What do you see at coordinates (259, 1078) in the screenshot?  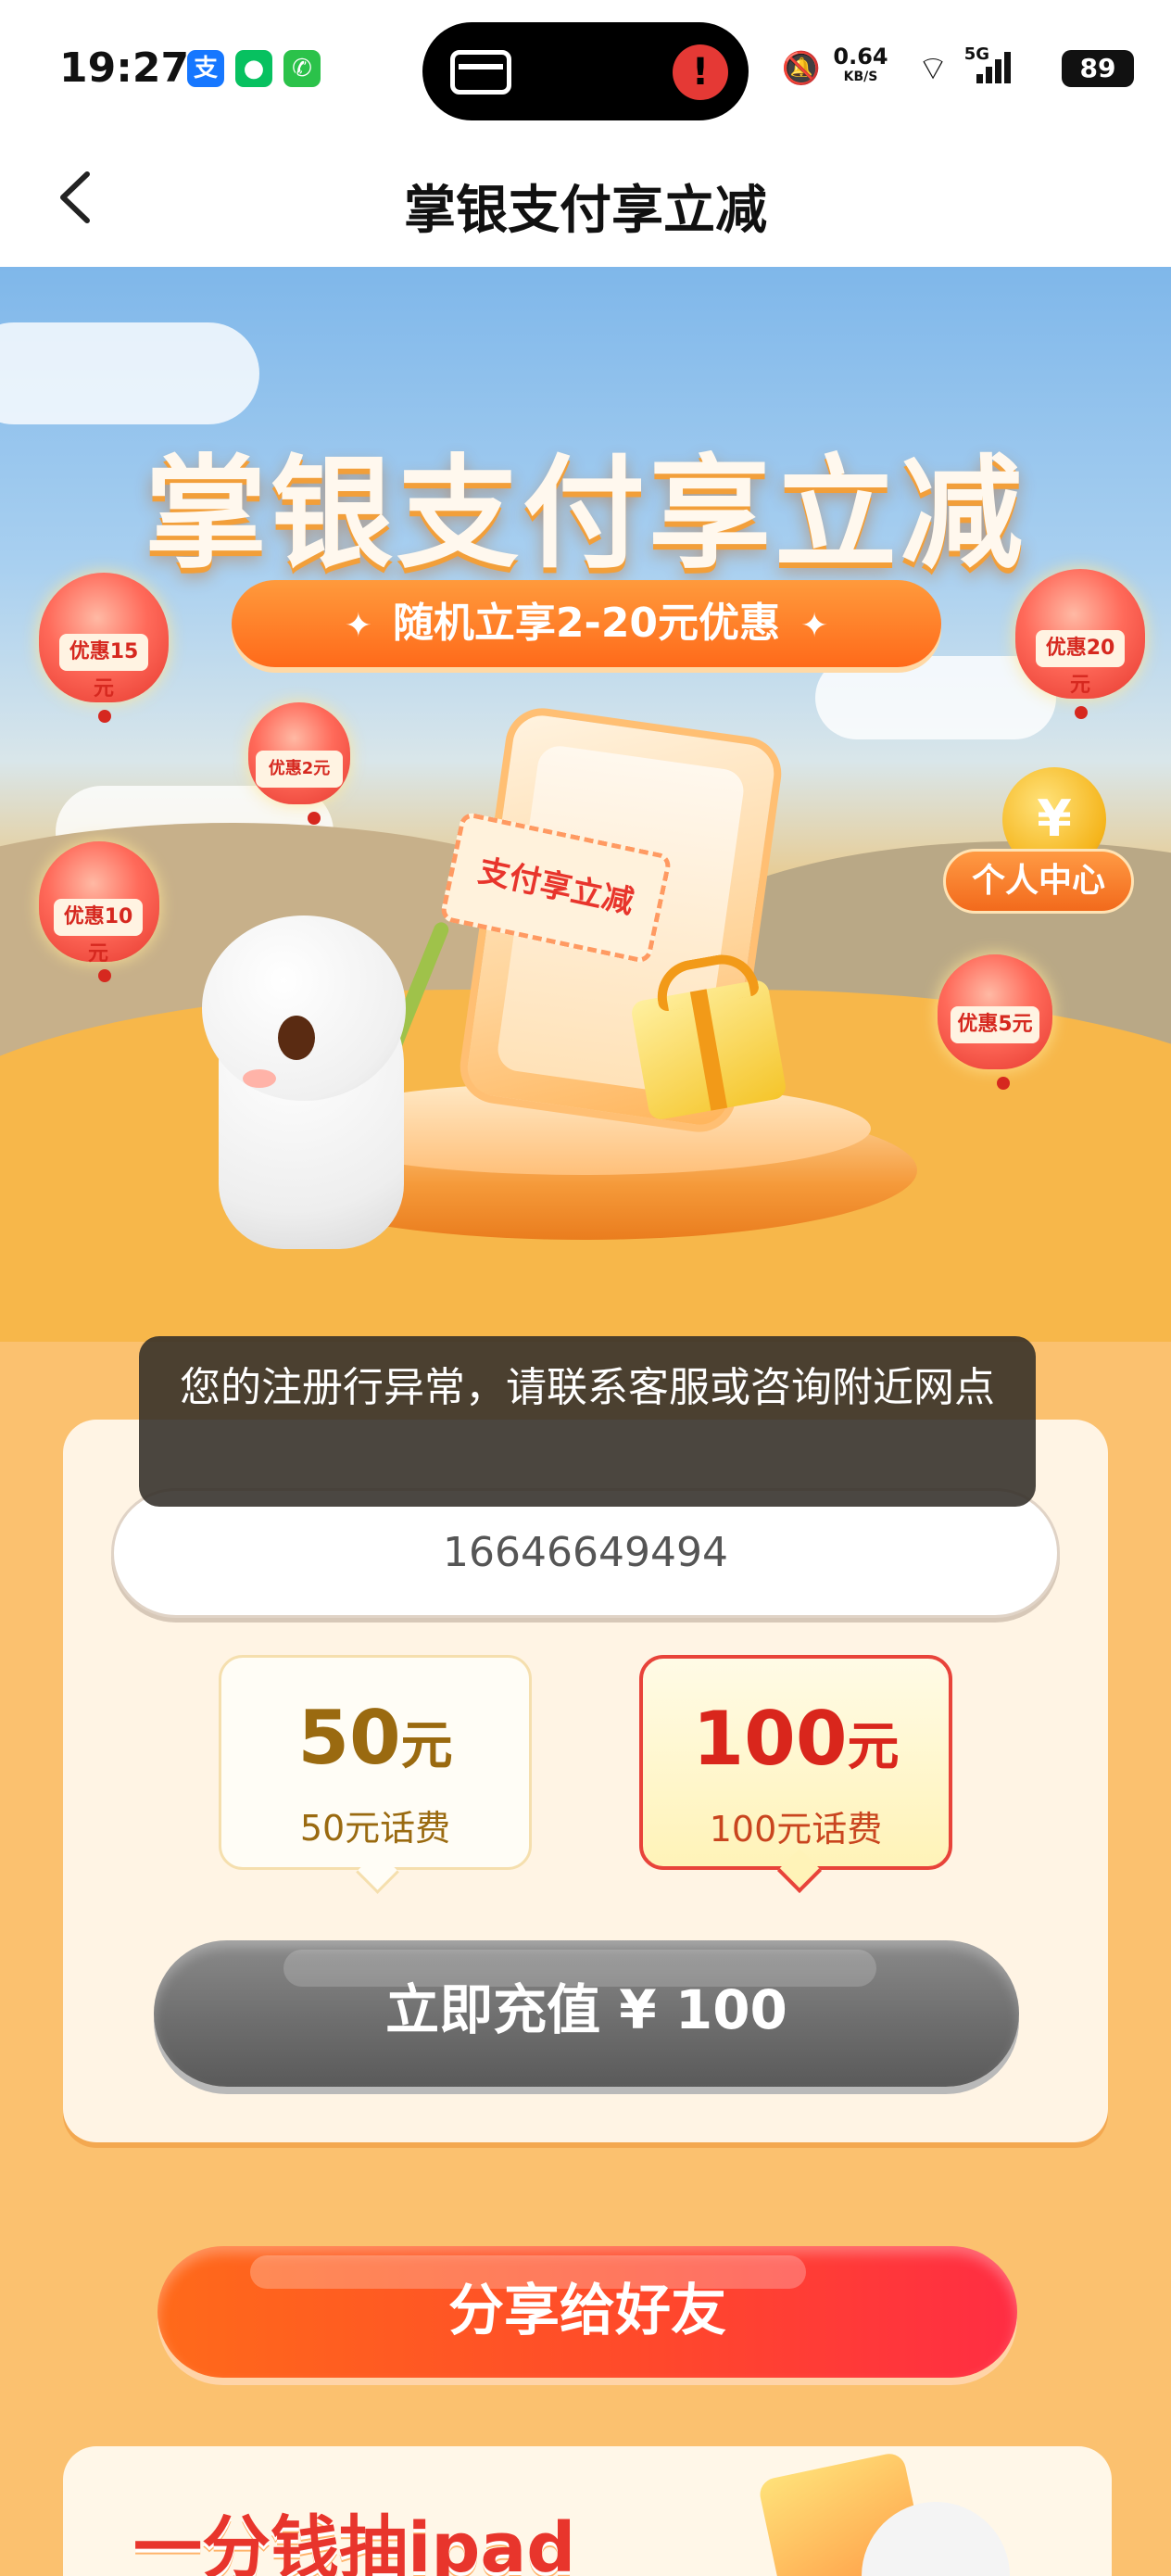 I see `mascot-blush` at bounding box center [259, 1078].